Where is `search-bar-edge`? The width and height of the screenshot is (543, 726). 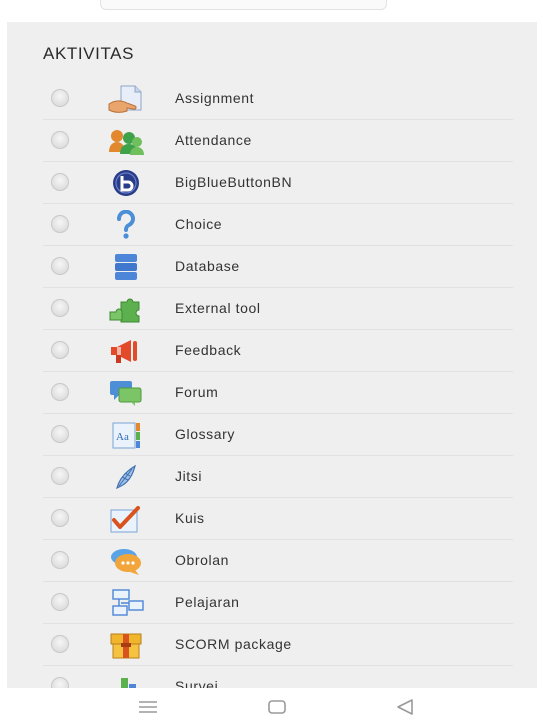
search-bar-edge is located at coordinates (243, 5).